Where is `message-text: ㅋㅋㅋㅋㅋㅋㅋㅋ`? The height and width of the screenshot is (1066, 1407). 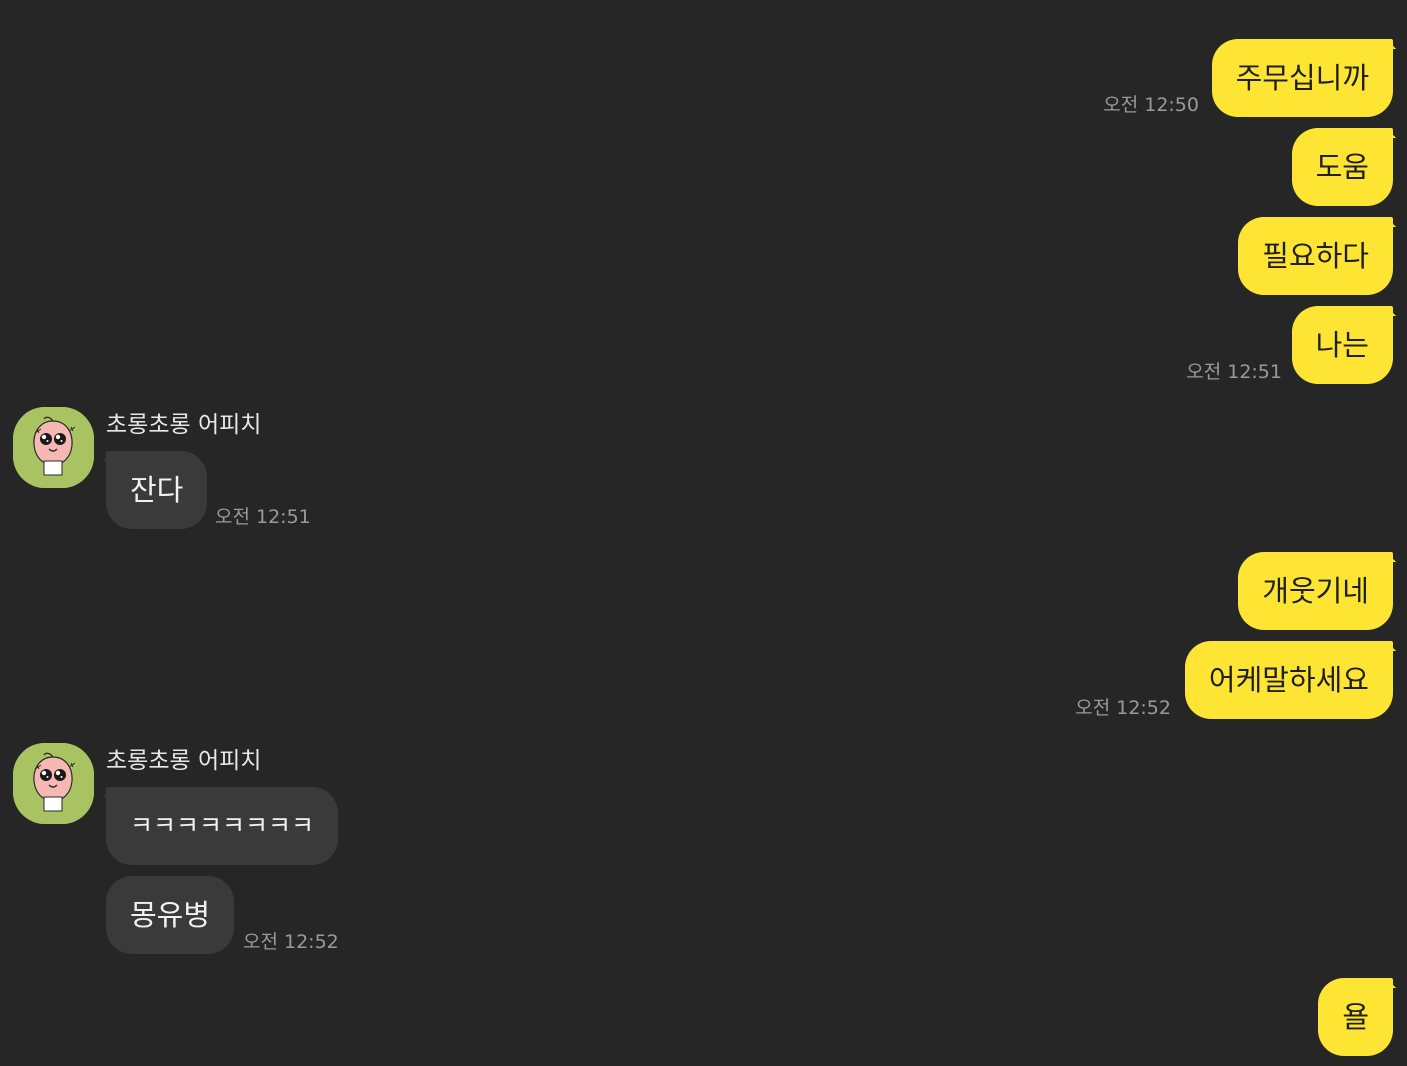 message-text: ㅋㅋㅋㅋㅋㅋㅋㅋ is located at coordinates (222, 825).